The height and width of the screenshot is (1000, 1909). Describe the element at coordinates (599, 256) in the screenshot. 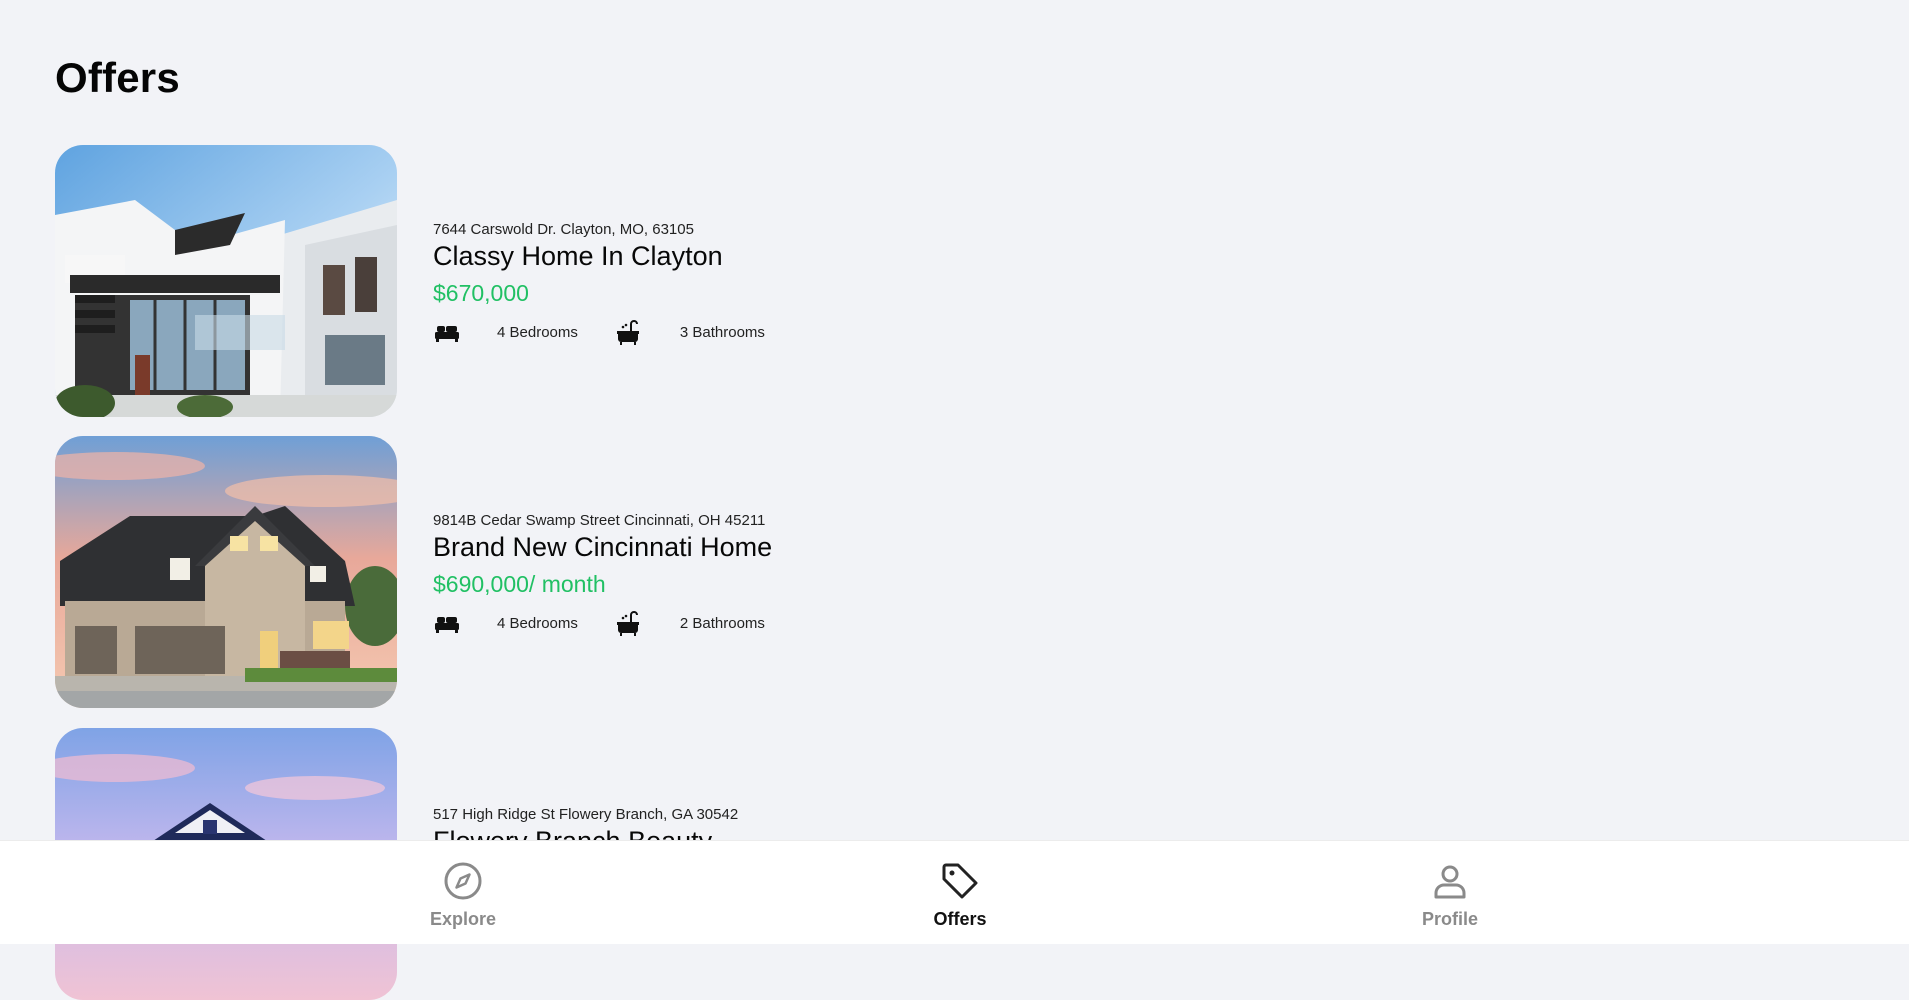

I see `listing-name: Classy Home In Clayton` at that location.